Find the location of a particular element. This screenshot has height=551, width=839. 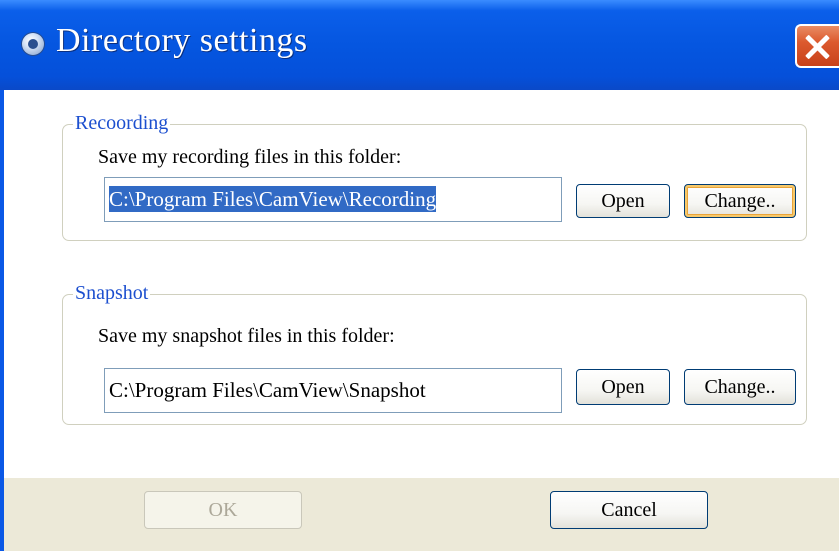

snapshot-change-button: Change.. is located at coordinates (740, 387).